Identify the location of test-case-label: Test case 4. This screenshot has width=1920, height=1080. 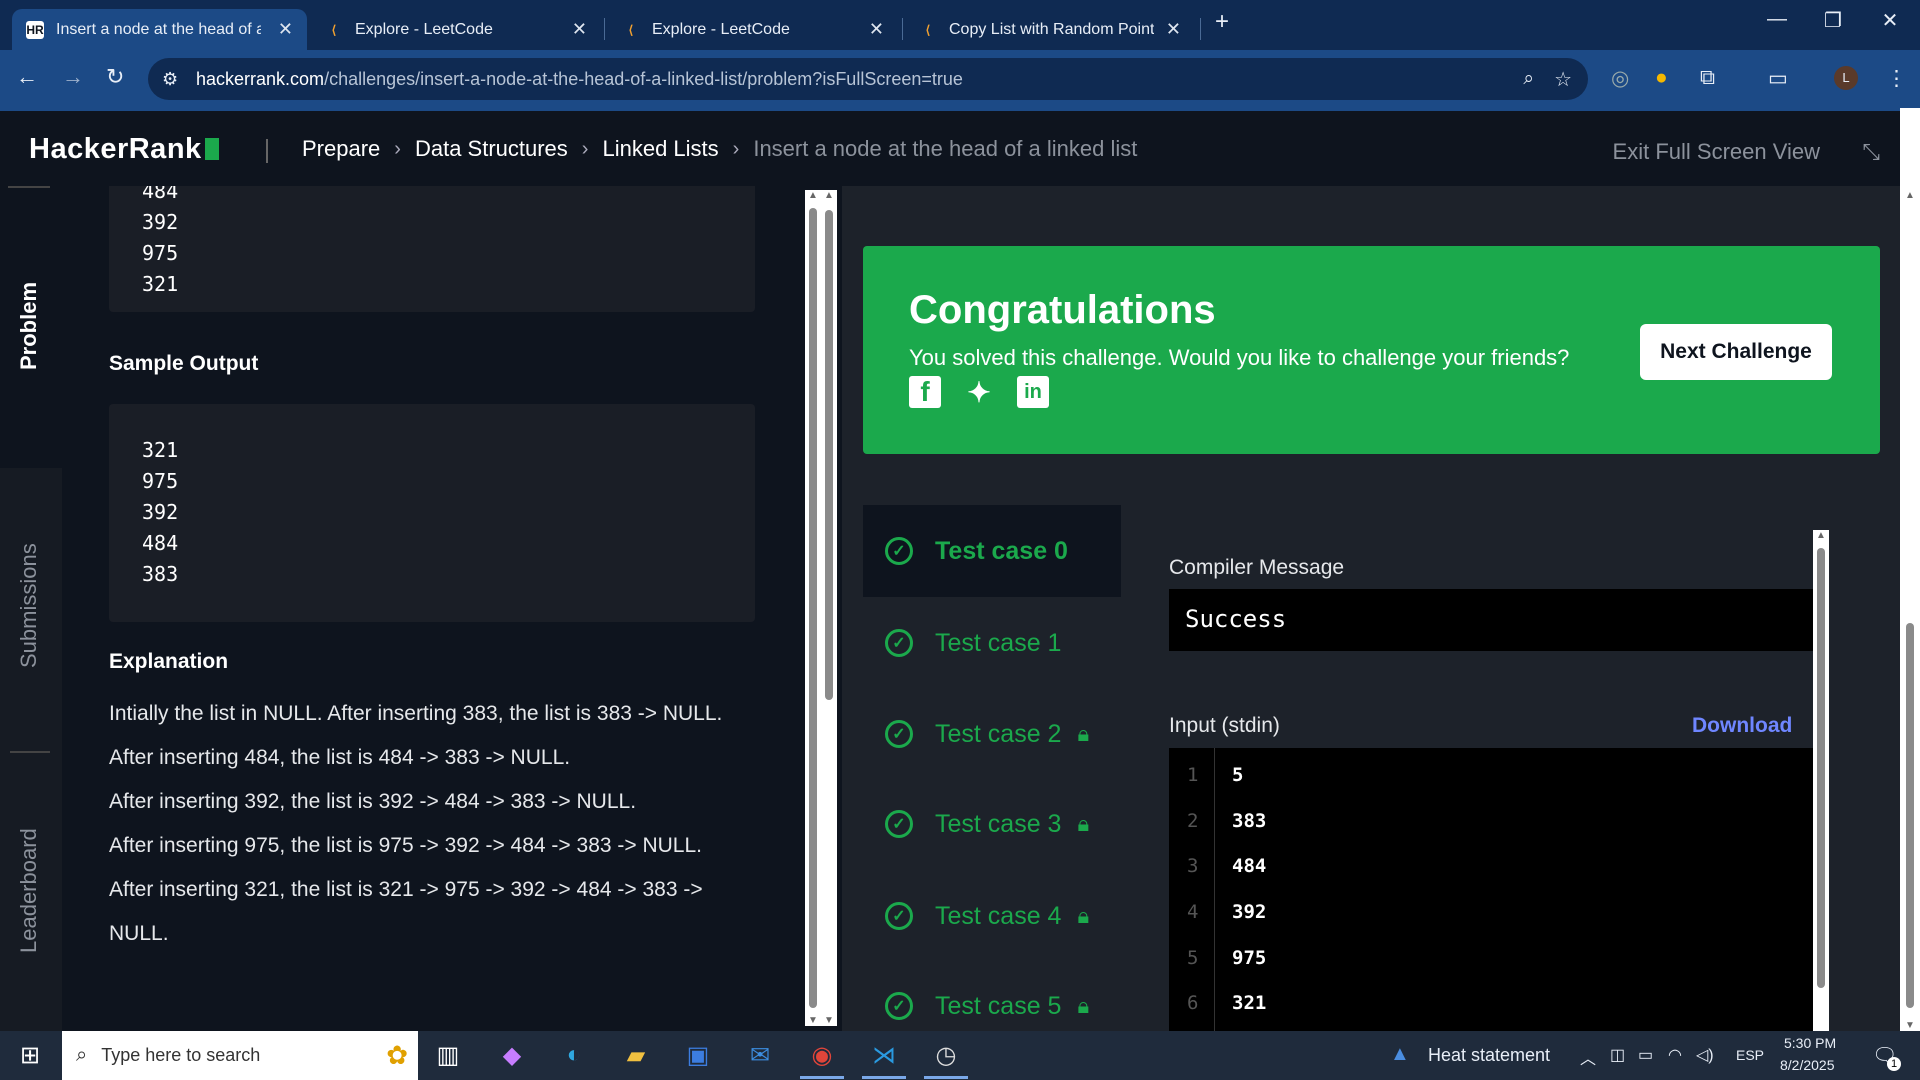
(998, 915).